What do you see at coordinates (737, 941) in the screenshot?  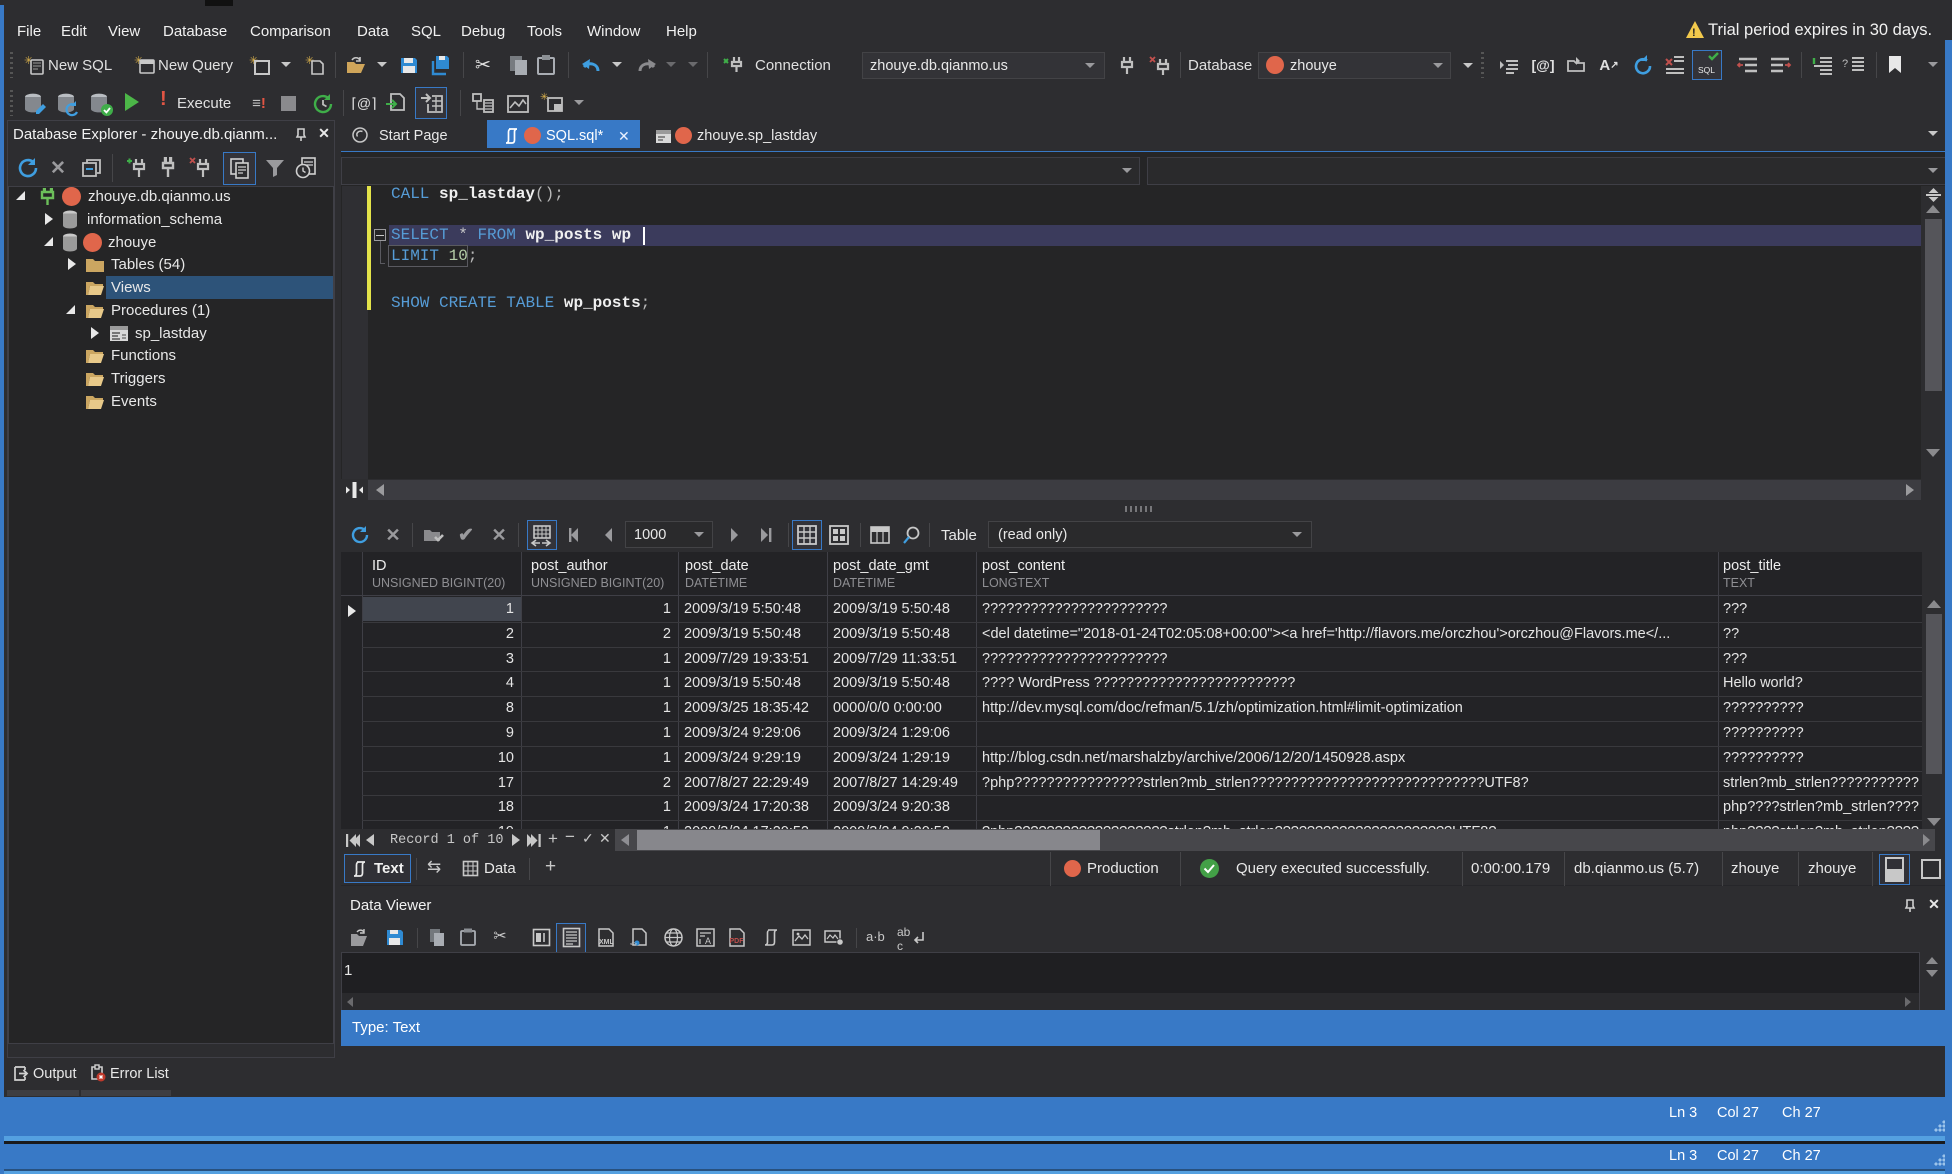 I see `svg-text: PDF` at bounding box center [737, 941].